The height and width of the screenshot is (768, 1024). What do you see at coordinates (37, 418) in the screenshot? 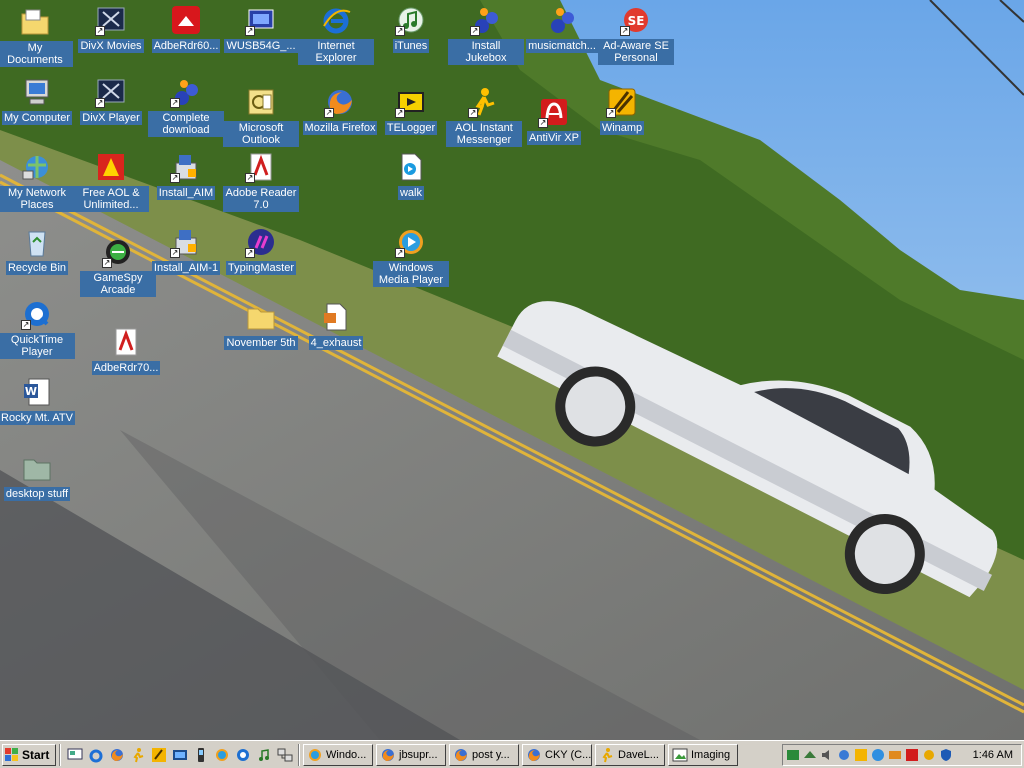
I see `icon-label: Rocky Mt. ATV` at bounding box center [37, 418].